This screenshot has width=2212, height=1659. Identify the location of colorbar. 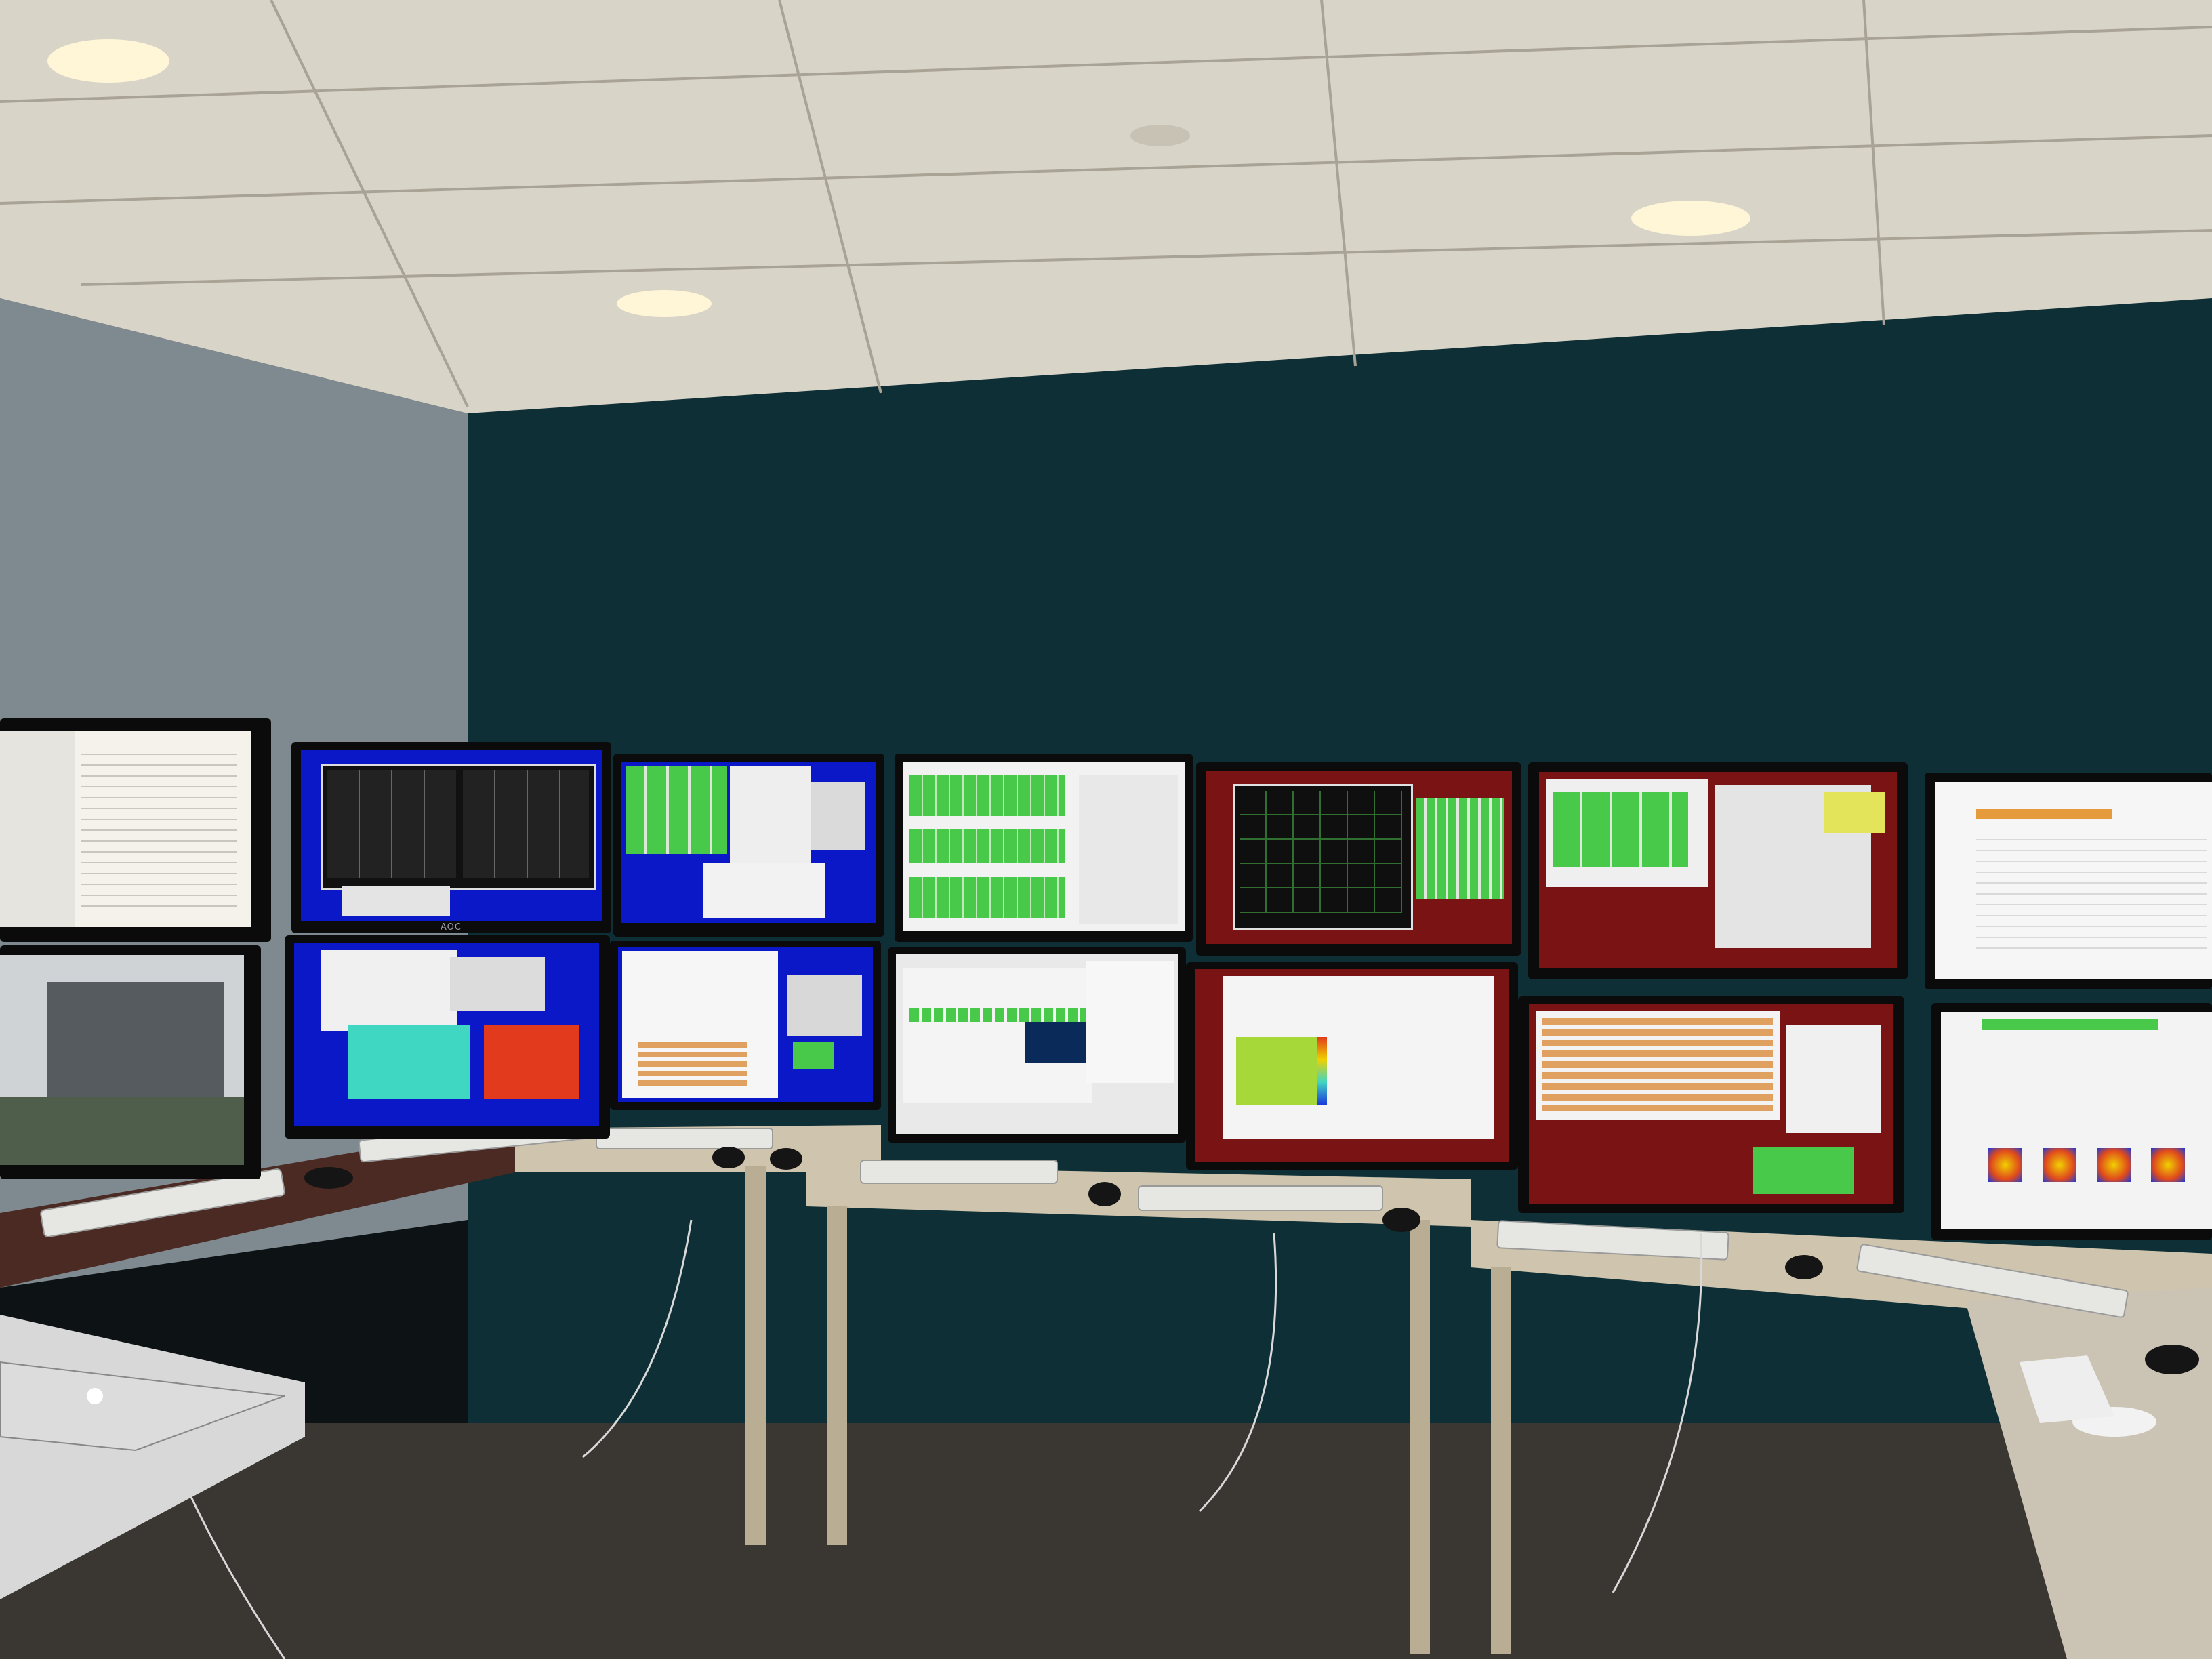
(1322, 1071).